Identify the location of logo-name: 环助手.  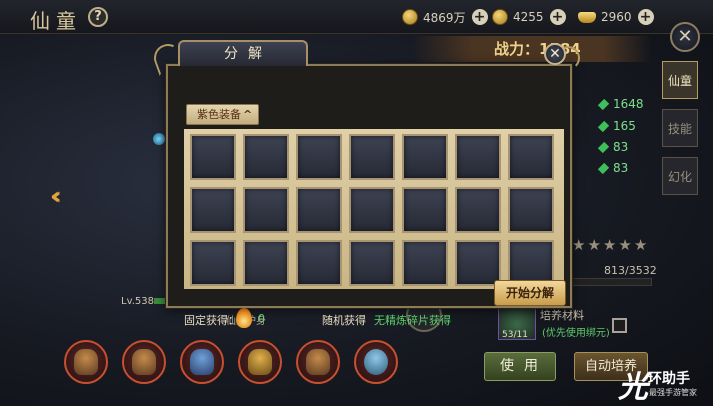
(669, 379).